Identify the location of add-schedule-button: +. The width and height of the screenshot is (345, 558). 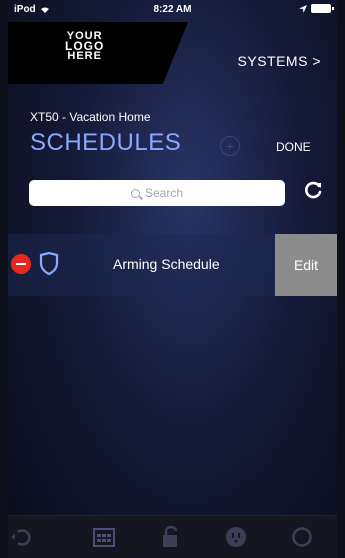
(230, 146).